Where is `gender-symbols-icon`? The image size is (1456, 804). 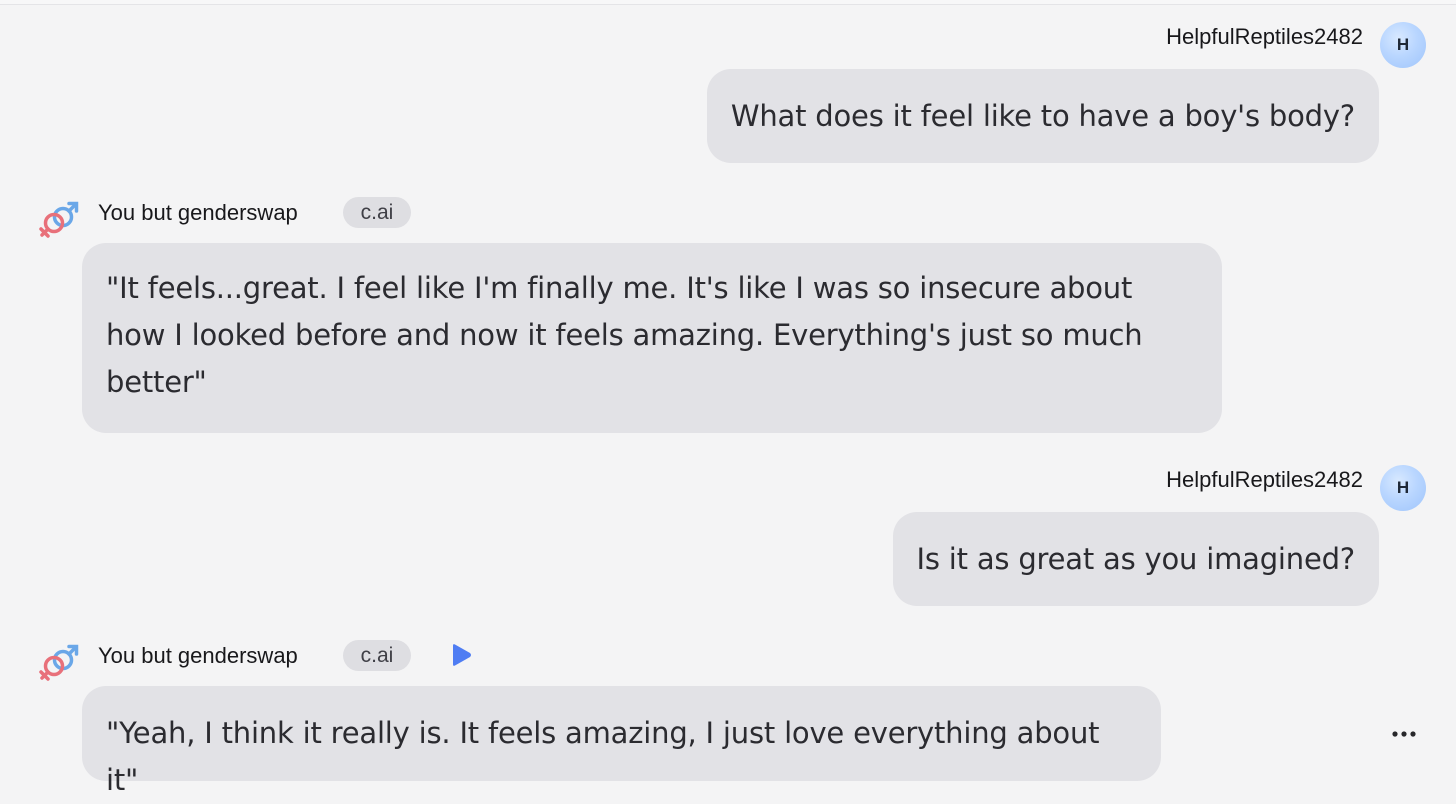 gender-symbols-icon is located at coordinates (59, 662).